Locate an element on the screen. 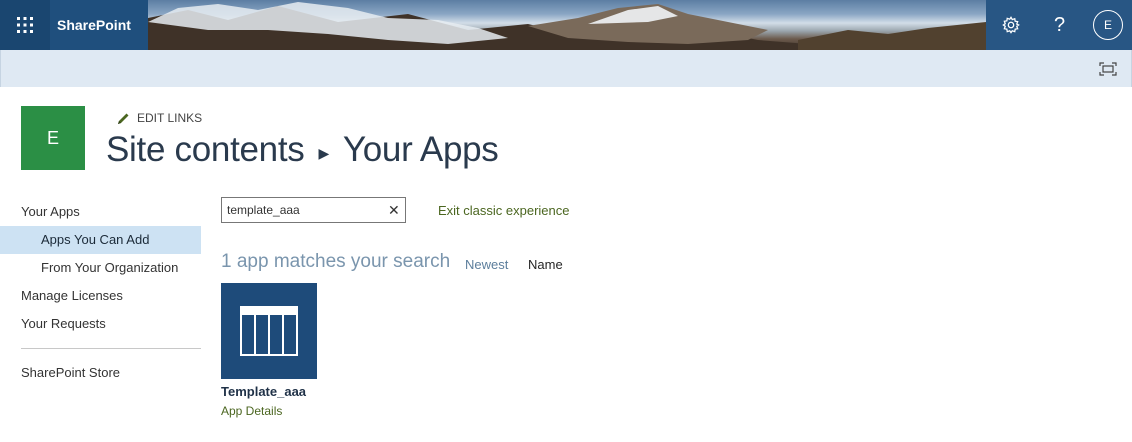  breadcrumb-site-contents: Site contents is located at coordinates (205, 150).